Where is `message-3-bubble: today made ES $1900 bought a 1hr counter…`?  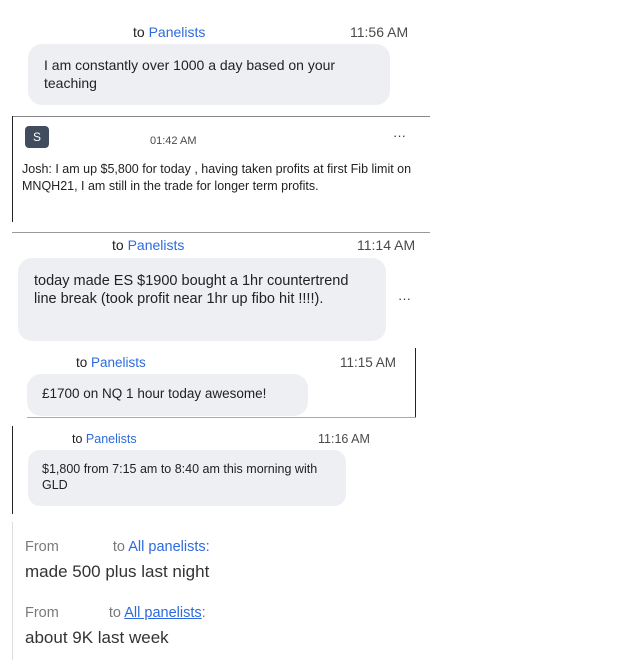 message-3-bubble: today made ES $1900 bought a 1hr counter… is located at coordinates (202, 299).